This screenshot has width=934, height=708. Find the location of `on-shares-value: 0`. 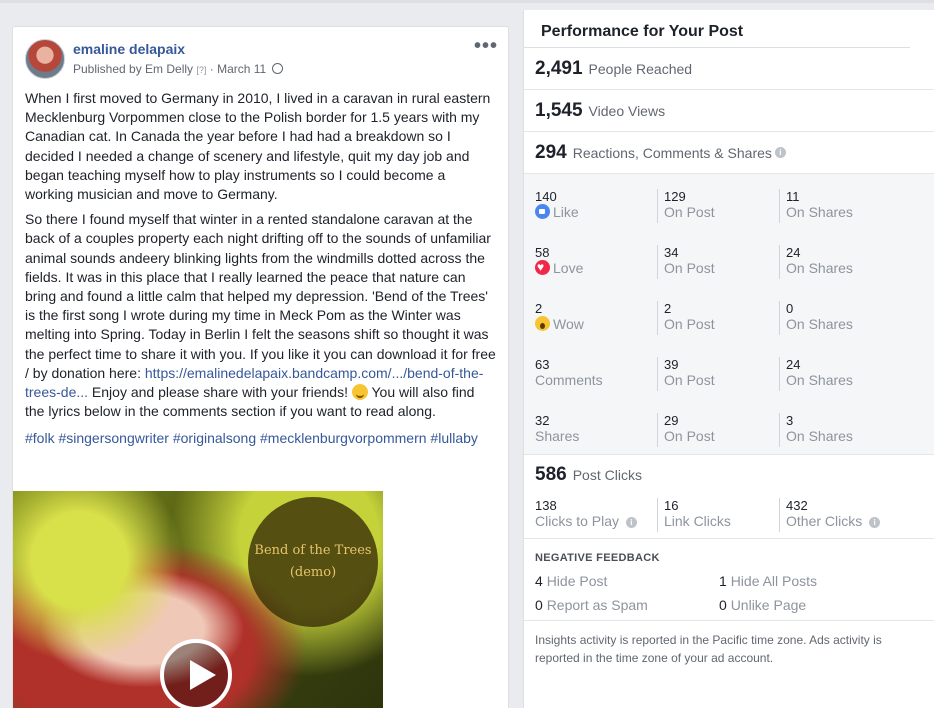

on-shares-value: 0 is located at coordinates (790, 308).